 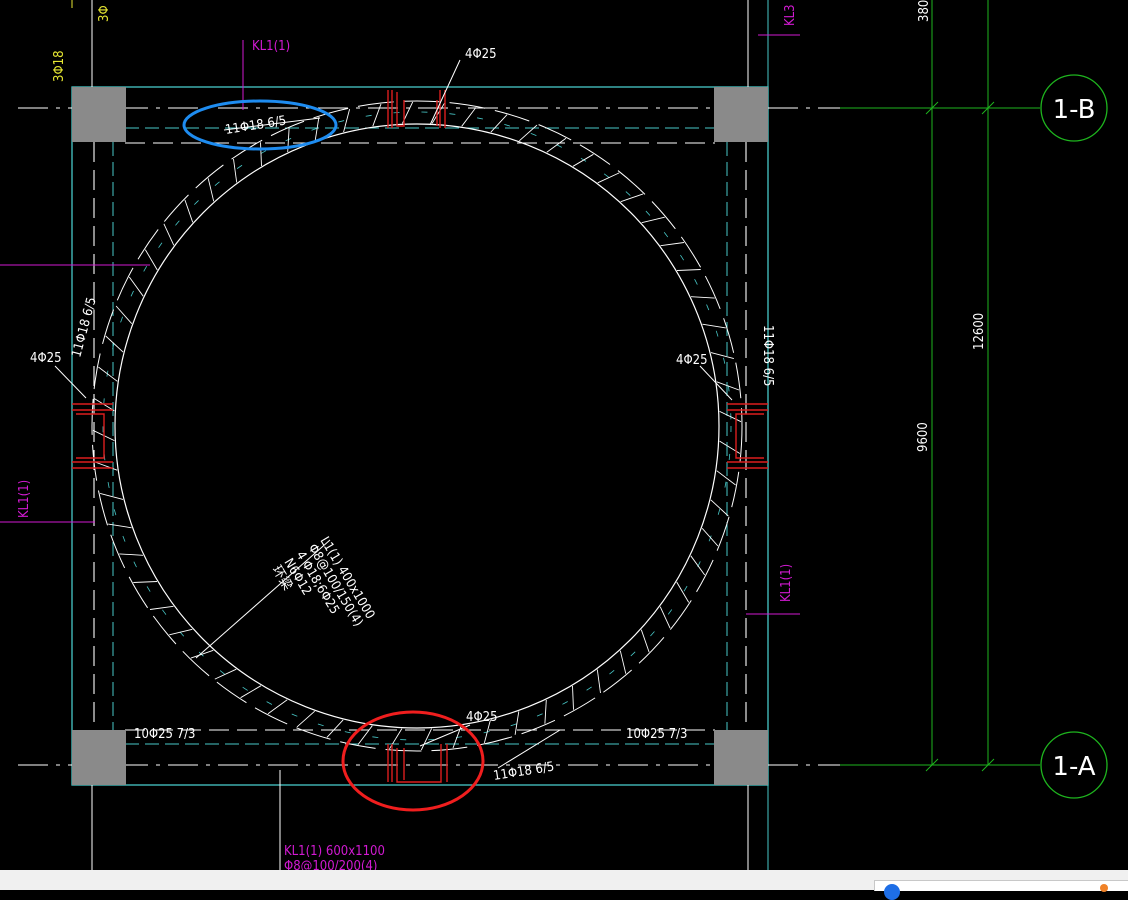 What do you see at coordinates (741, 114) in the screenshot?
I see `column-top-right` at bounding box center [741, 114].